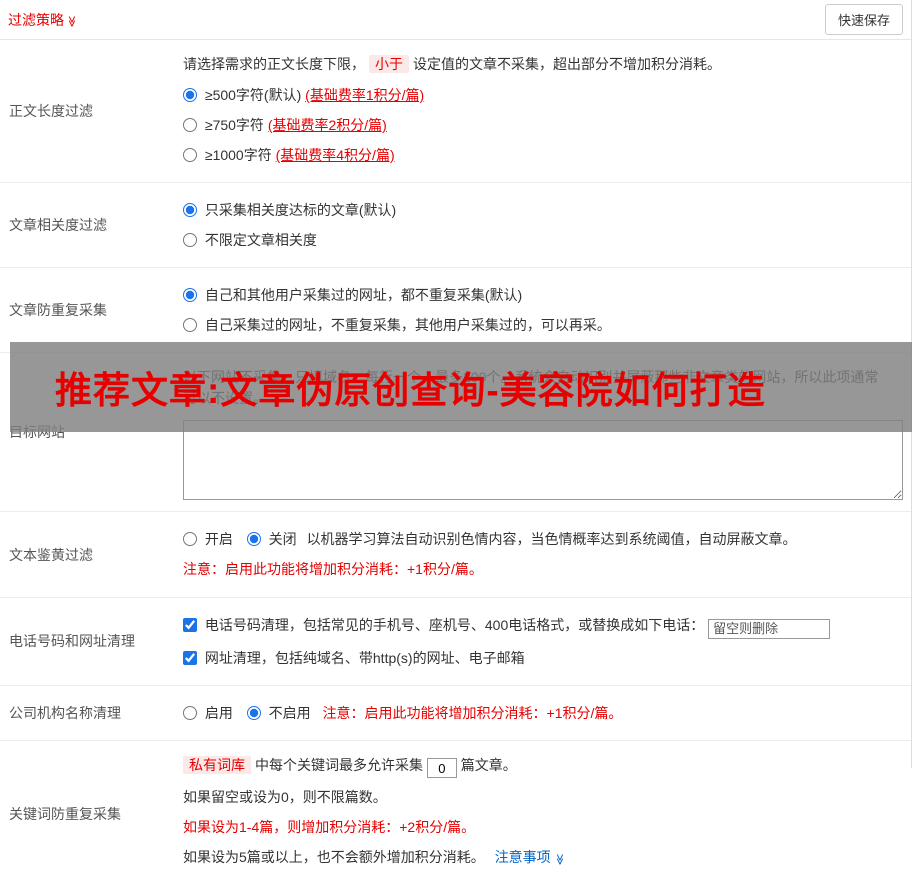 This screenshot has width=912, height=887. Describe the element at coordinates (388, 387) in the screenshot. I see `promo-banner-text: 推荐文章:文章伪原创查询-美容院如何打造` at that location.